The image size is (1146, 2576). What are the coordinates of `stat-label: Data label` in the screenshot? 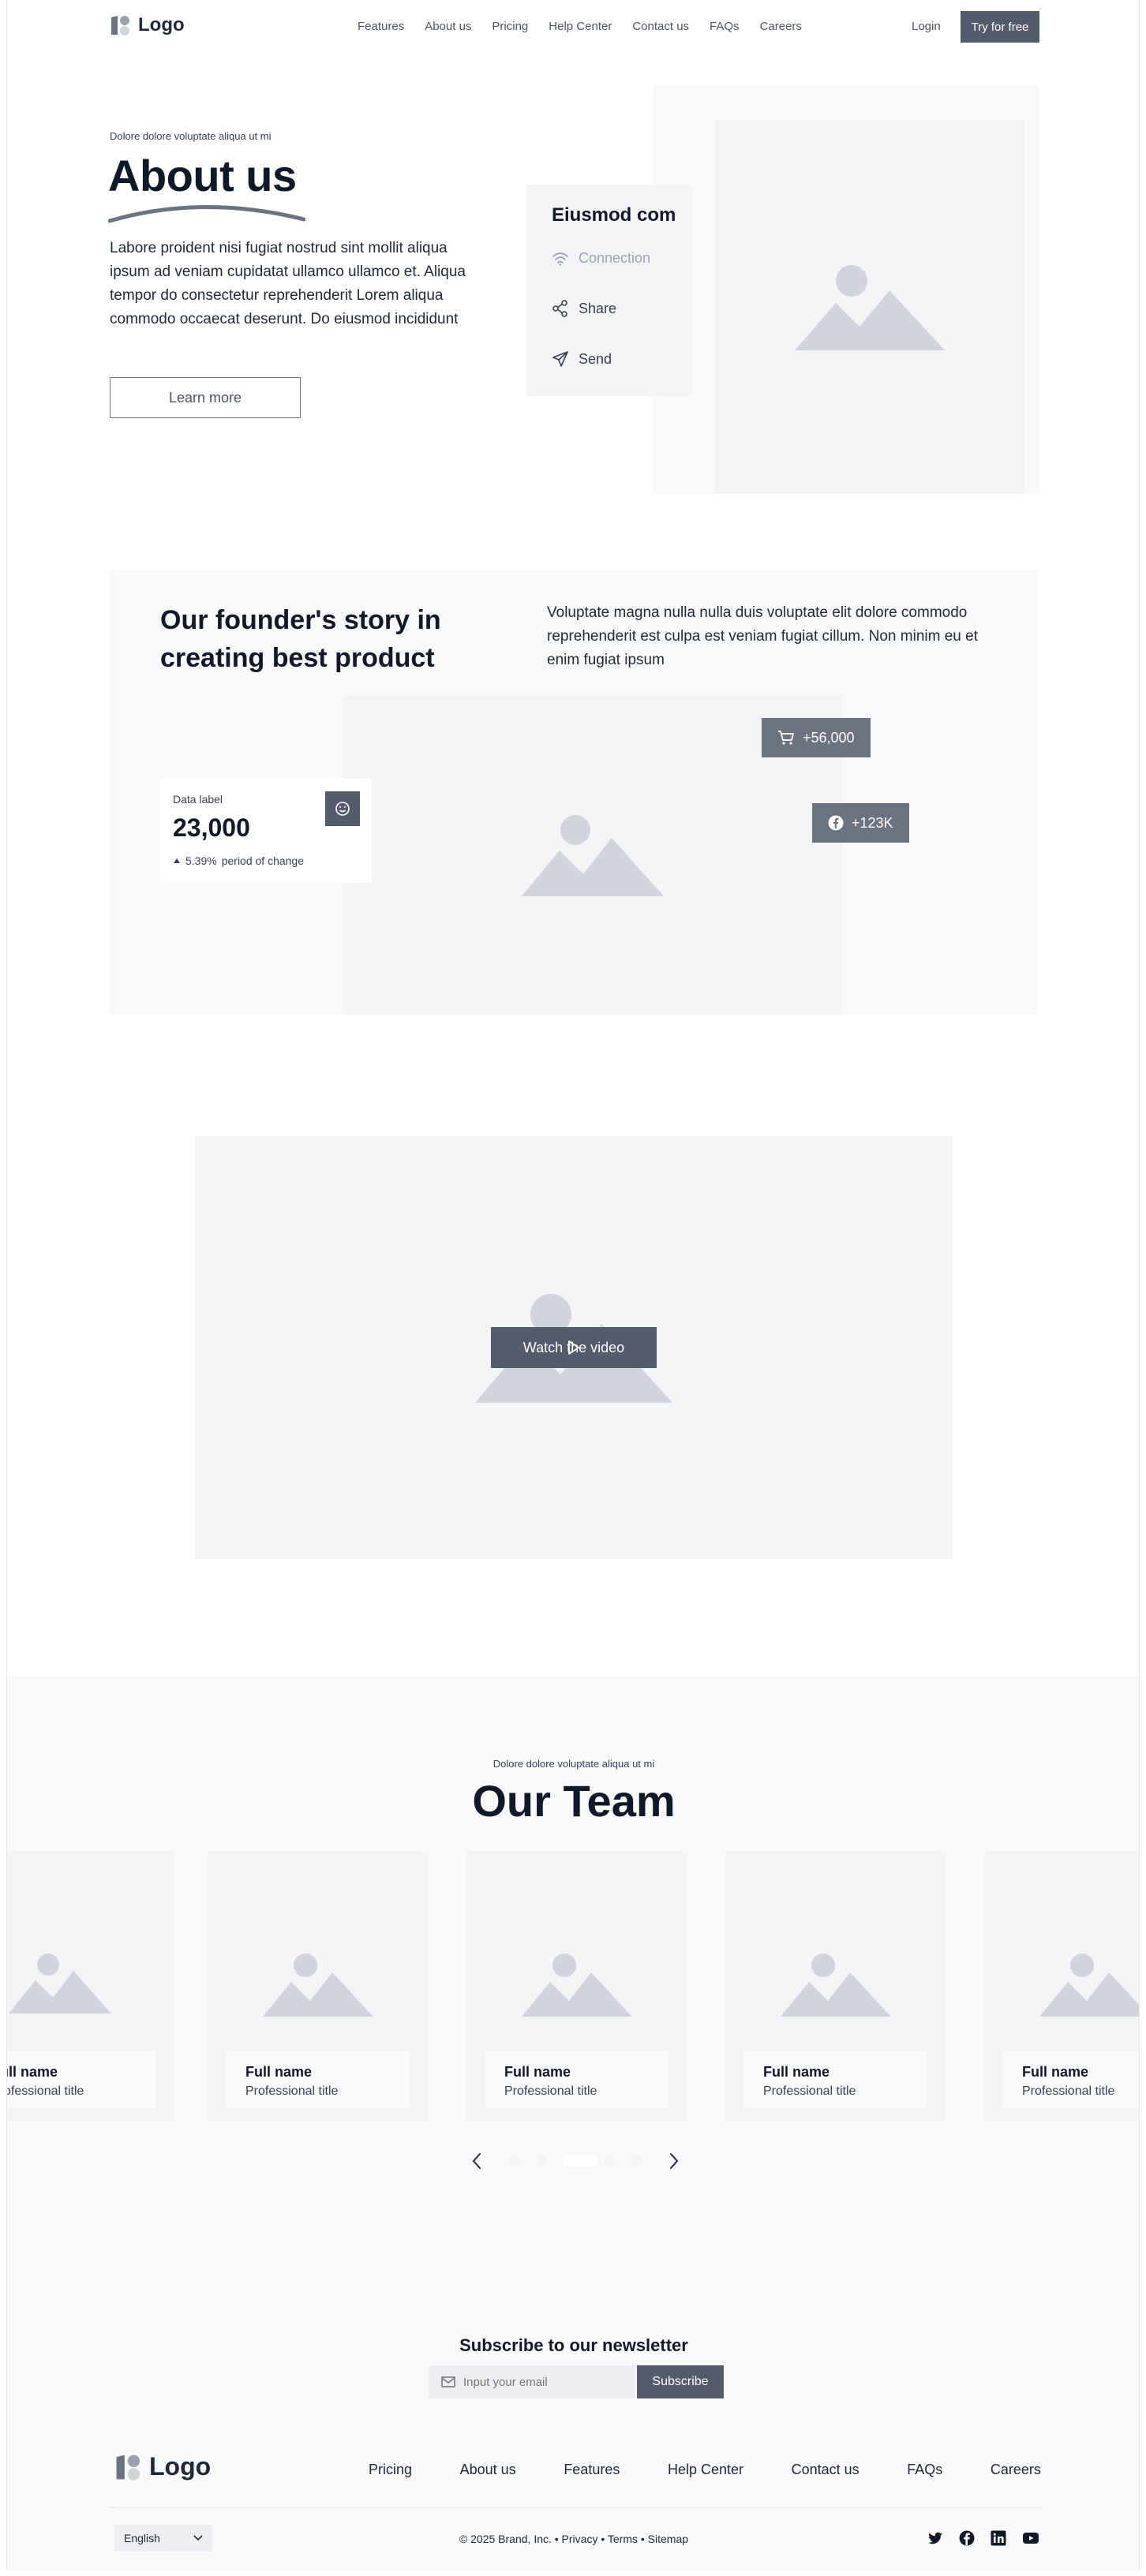 It's located at (198, 799).